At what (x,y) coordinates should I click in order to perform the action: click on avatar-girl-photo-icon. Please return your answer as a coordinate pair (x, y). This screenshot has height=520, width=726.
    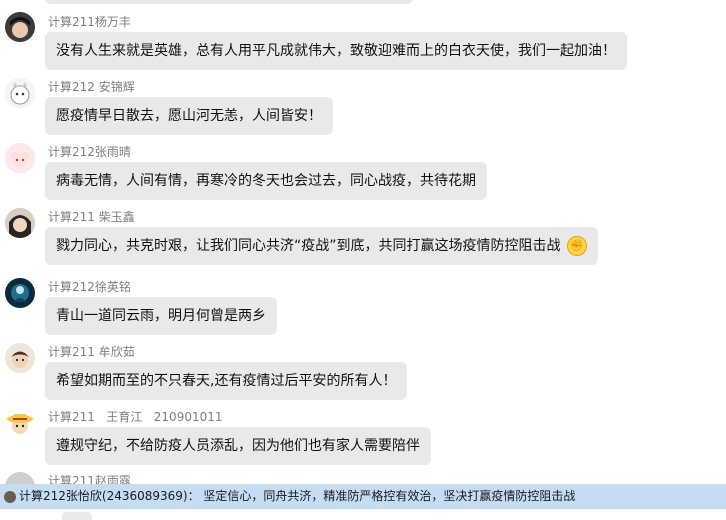
    Looking at the image, I should click on (20, 223).